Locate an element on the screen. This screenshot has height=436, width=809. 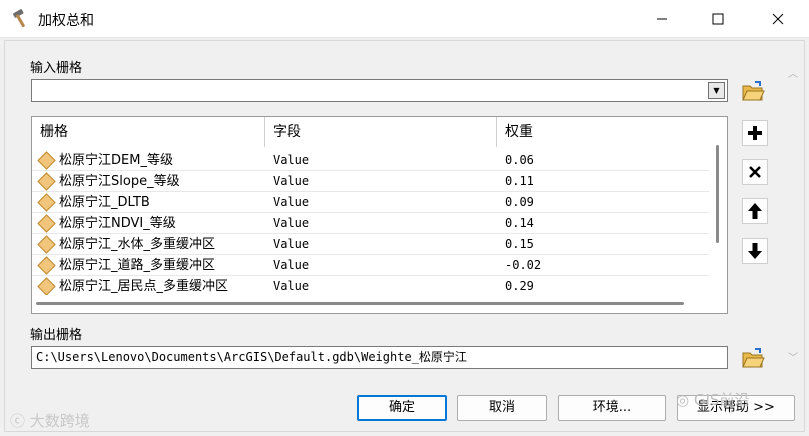
input-raster-label: 输入栅格 is located at coordinates (56, 68).